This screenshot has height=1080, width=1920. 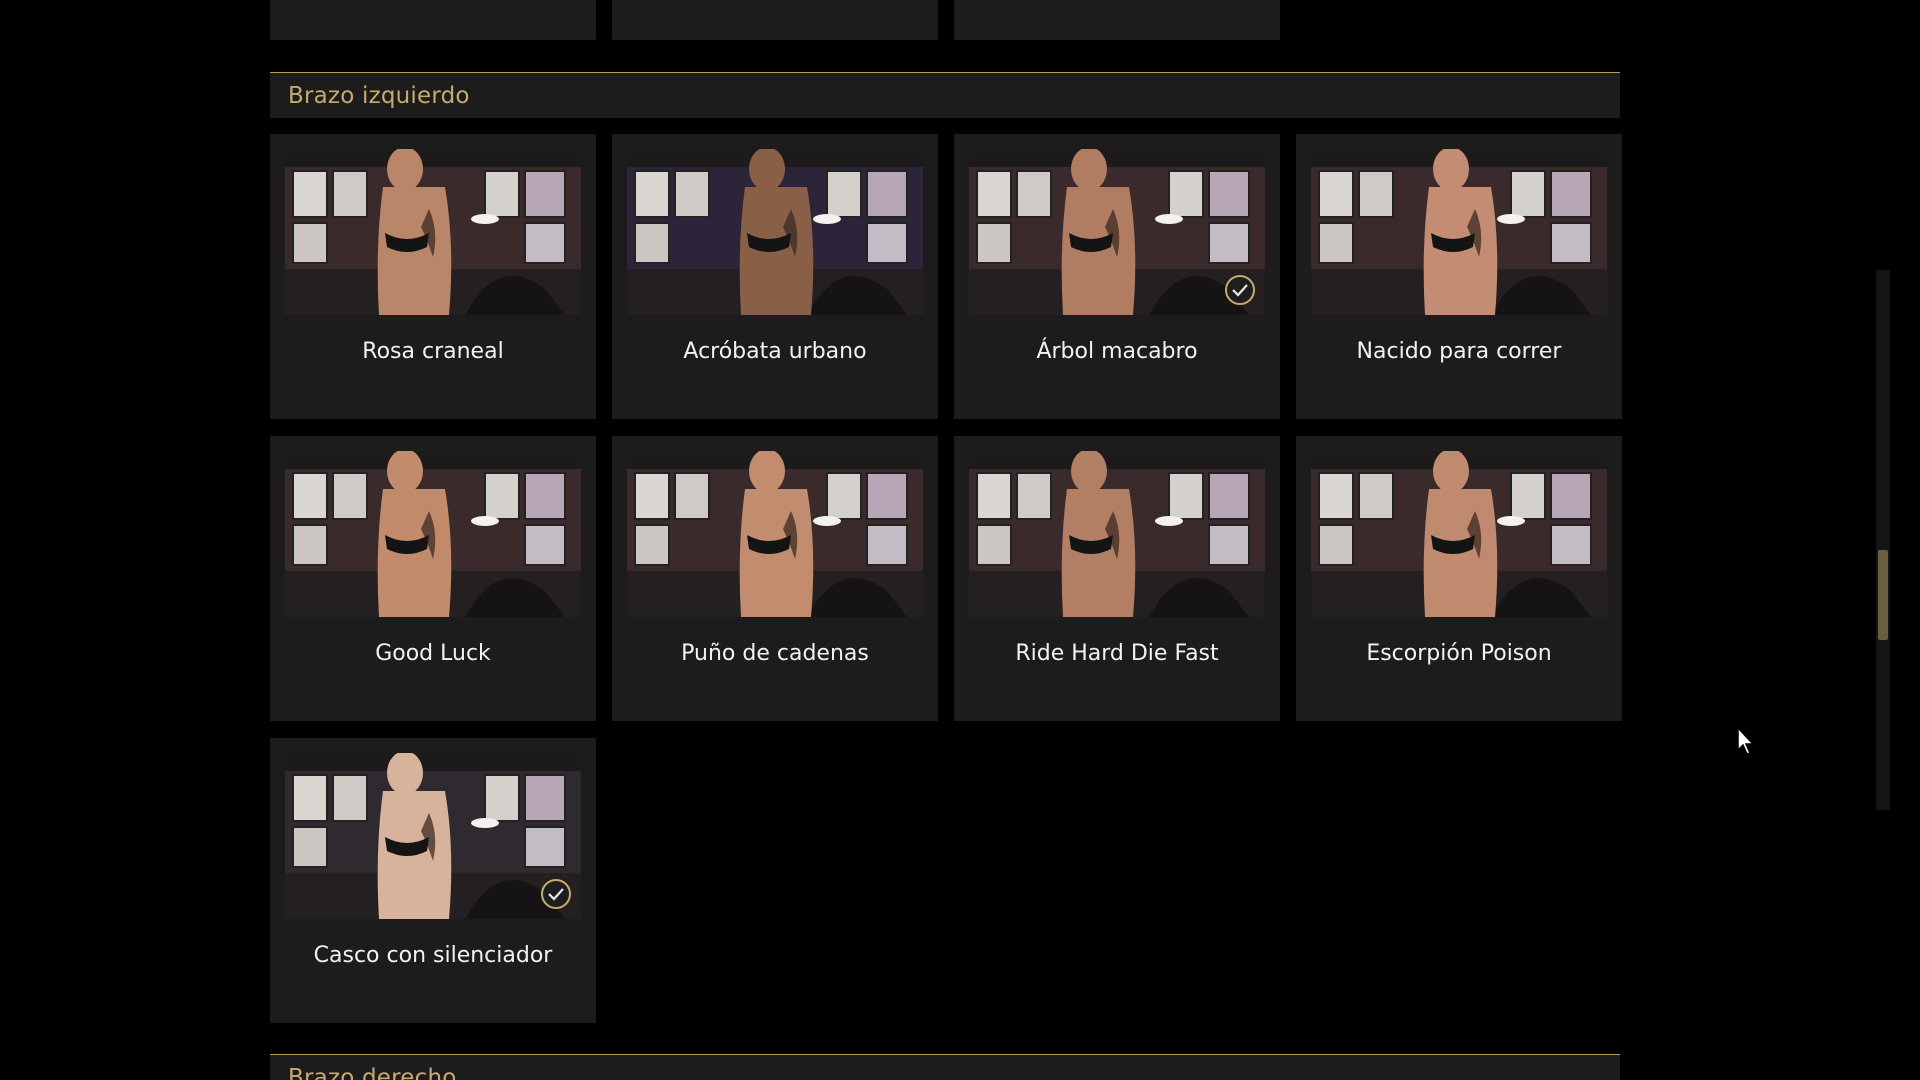 I want to click on tattoo-card: Ride Hard Die Fast, so click(x=1117, y=578).